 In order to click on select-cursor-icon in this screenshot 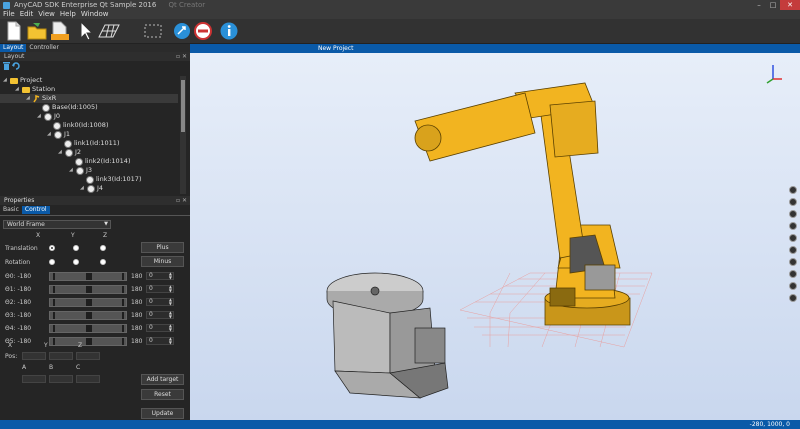, I will do `click(86, 31)`.